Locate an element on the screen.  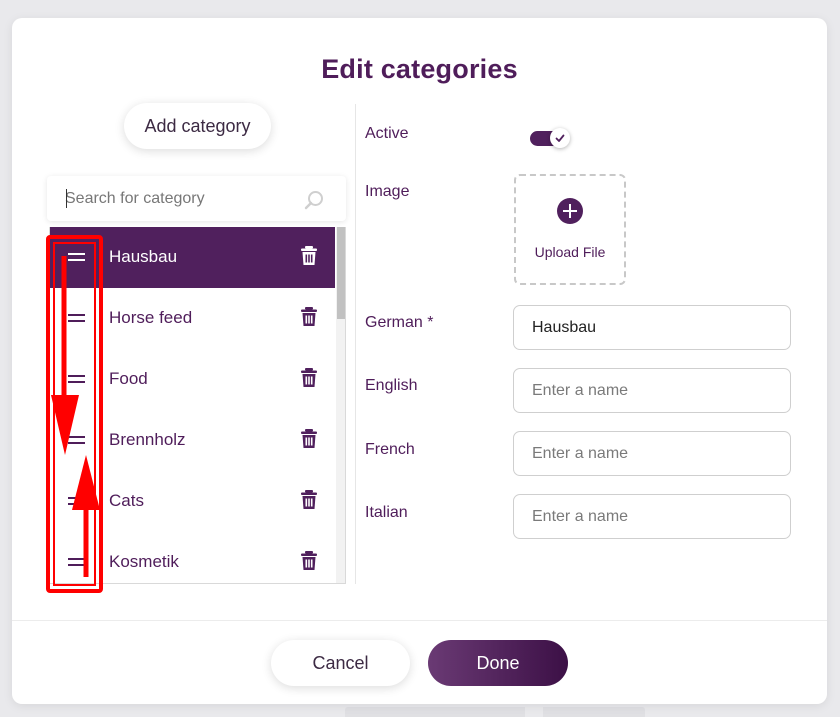
search-input is located at coordinates (182, 198).